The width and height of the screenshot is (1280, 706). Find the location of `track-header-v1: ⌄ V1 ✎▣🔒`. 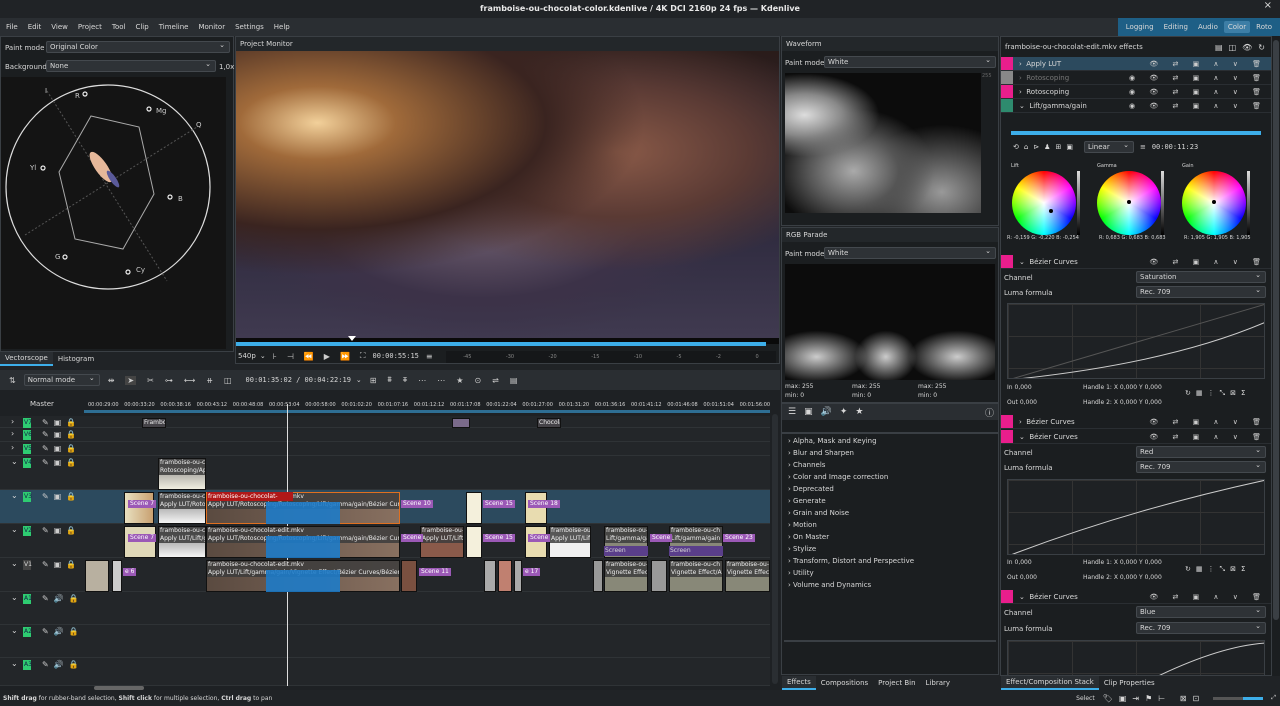

track-header-v1: ⌄ V1 ✎▣🔒 is located at coordinates (42, 575).